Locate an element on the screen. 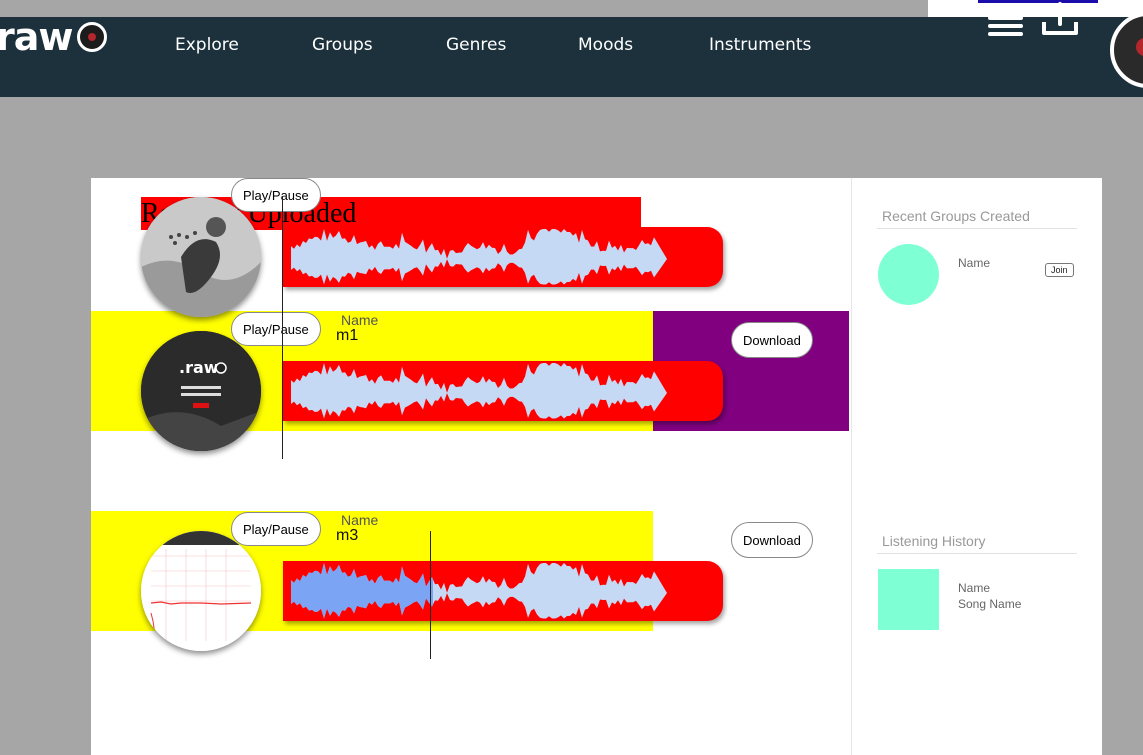  logo: raw is located at coordinates (53, 37).